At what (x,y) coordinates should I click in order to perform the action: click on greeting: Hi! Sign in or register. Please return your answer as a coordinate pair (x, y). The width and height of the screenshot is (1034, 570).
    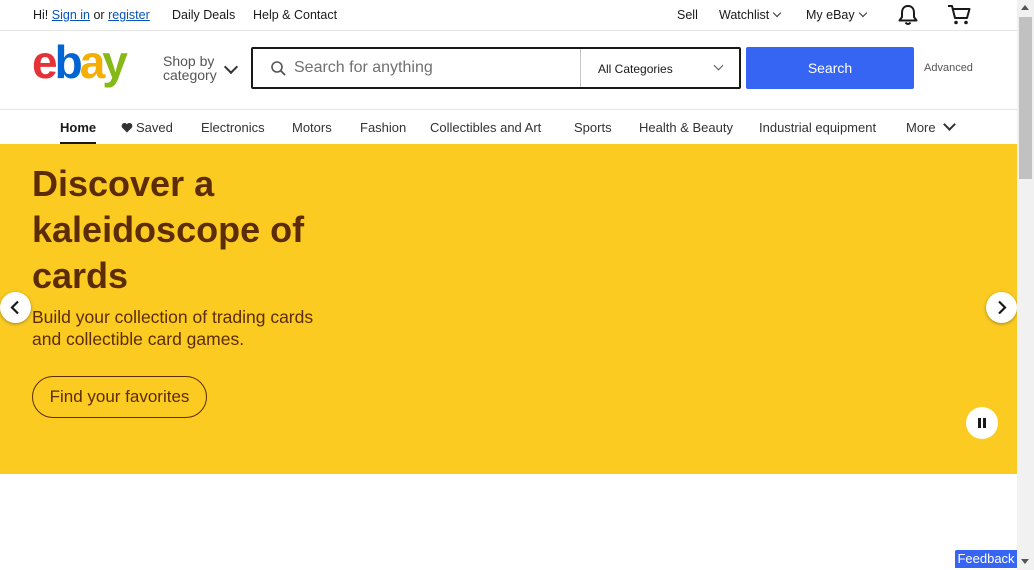
    Looking at the image, I should click on (91, 15).